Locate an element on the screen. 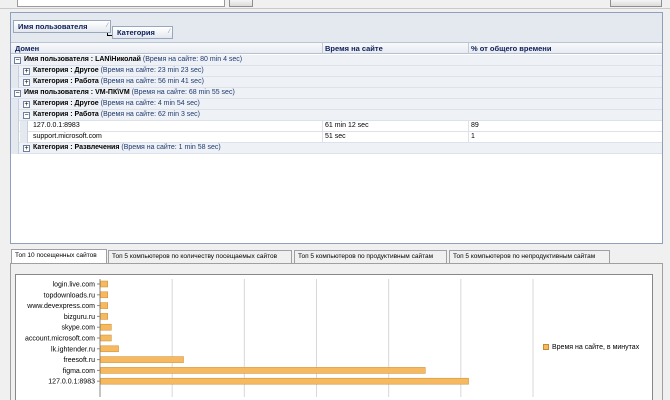  cell-time: 51 sec is located at coordinates (335, 136).